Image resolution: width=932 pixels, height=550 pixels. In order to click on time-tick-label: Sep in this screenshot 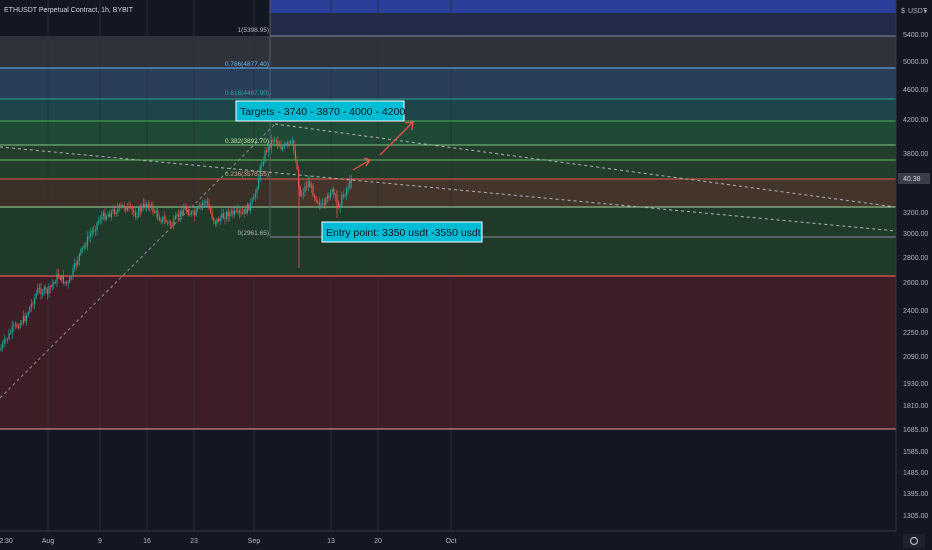, I will do `click(254, 541)`.